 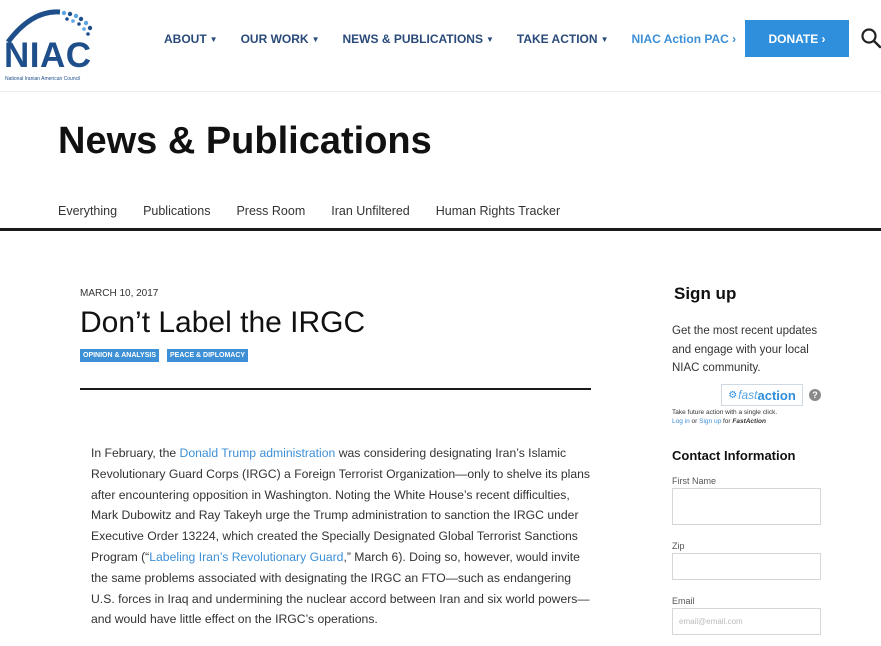 I want to click on first-name-input, so click(x=746, y=506).